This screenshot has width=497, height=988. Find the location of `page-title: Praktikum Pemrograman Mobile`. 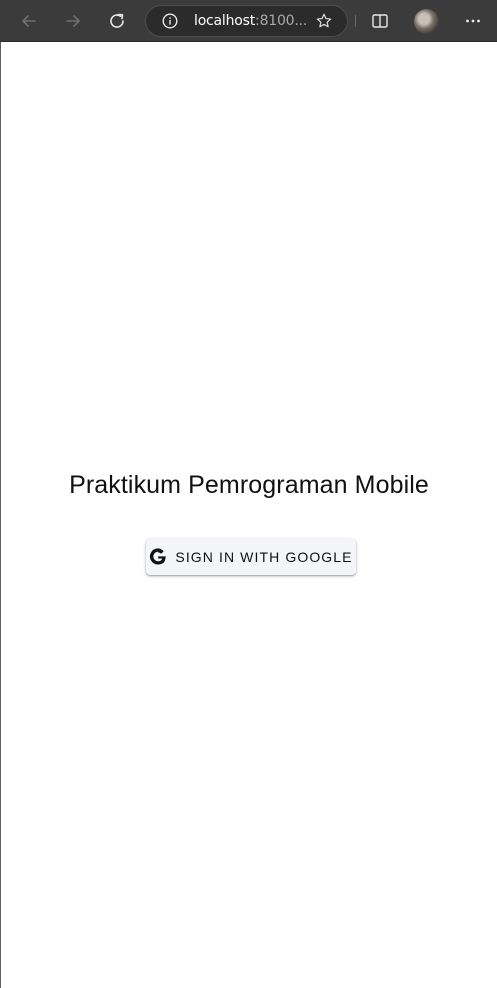

page-title: Praktikum Pemrograman Mobile is located at coordinates (249, 485).